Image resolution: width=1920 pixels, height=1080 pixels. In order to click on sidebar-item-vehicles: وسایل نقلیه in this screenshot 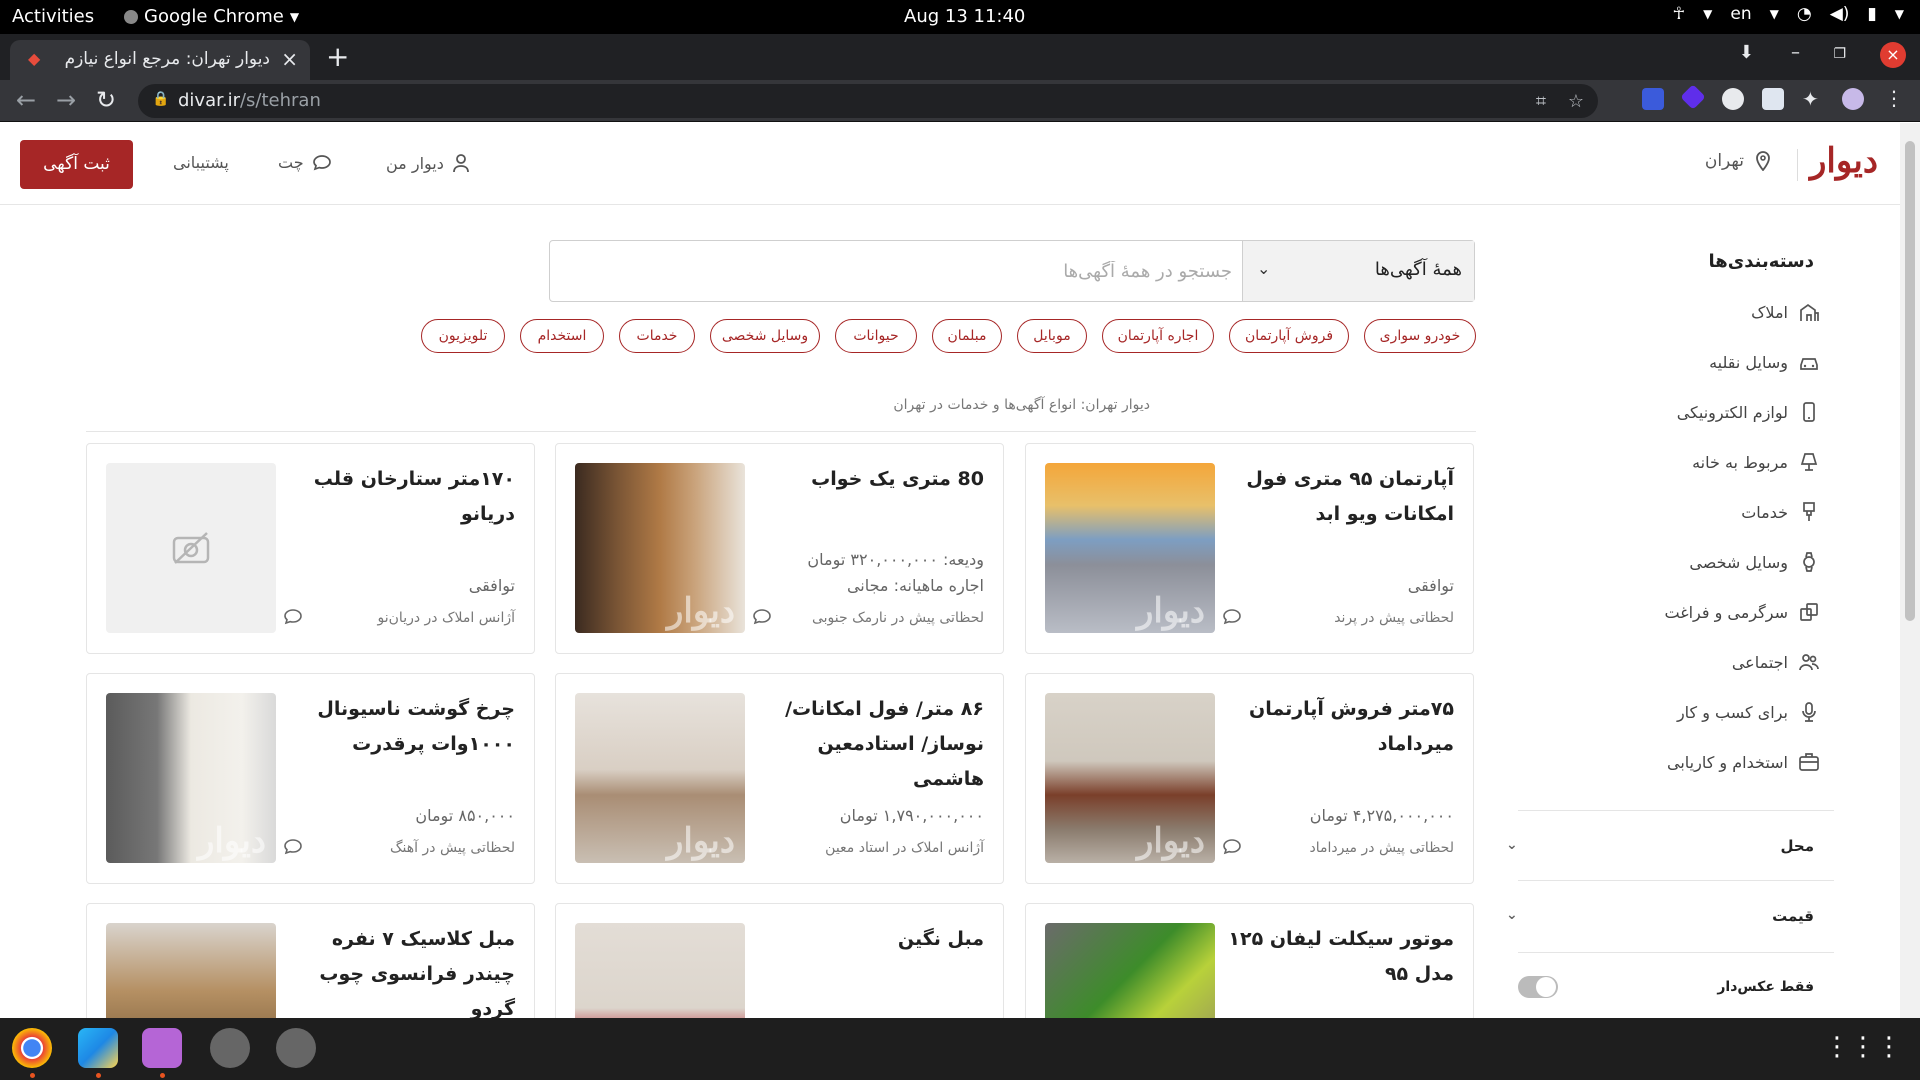, I will do `click(1700, 362)`.